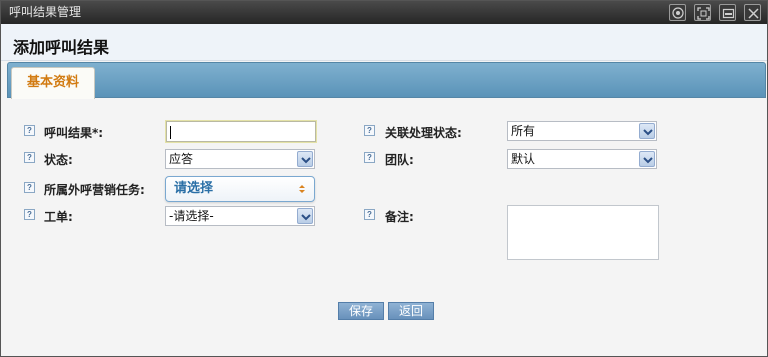 This screenshot has width=768, height=357. What do you see at coordinates (240, 189) in the screenshot?
I see `campaign-select: 请选择` at bounding box center [240, 189].